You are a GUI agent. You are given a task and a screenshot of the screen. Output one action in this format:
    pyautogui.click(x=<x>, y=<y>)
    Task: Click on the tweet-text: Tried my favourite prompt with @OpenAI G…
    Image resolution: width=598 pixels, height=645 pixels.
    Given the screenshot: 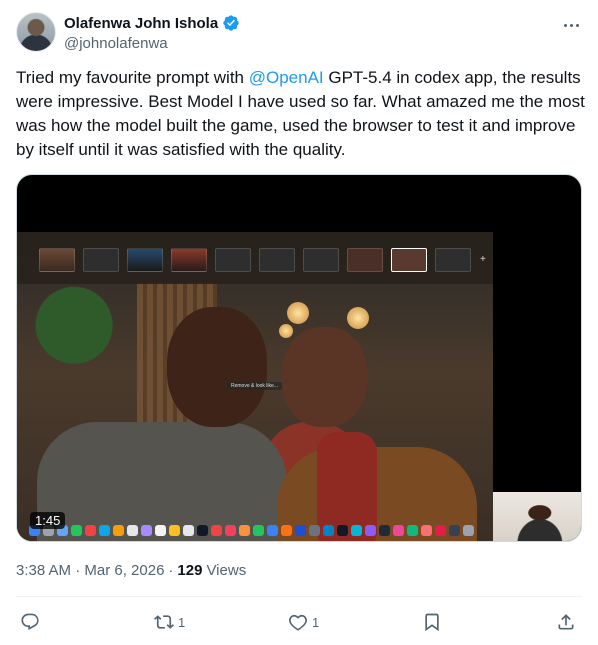 What is the action you would take?
    pyautogui.click(x=301, y=114)
    